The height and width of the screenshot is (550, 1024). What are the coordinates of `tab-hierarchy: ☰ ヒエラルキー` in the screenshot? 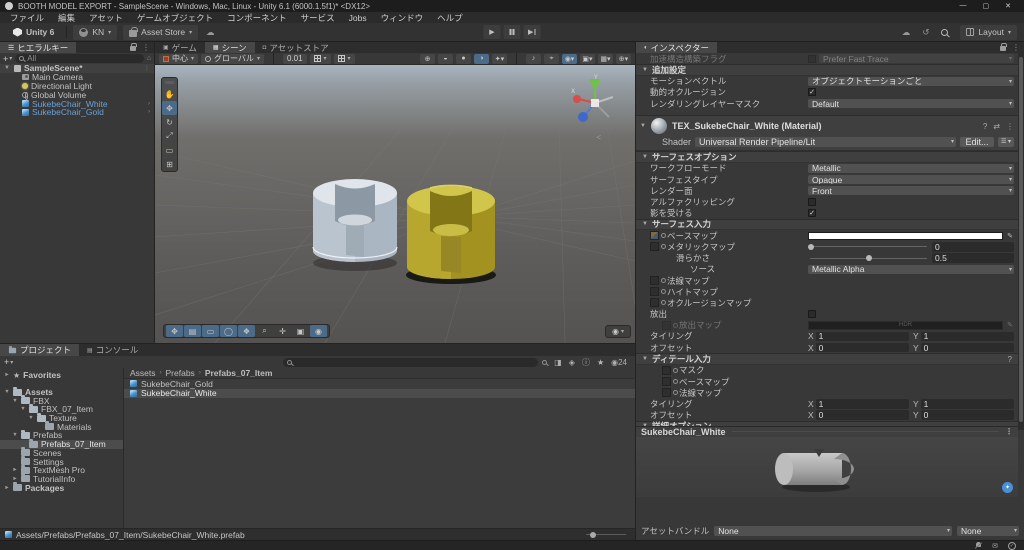 It's located at (38, 47).